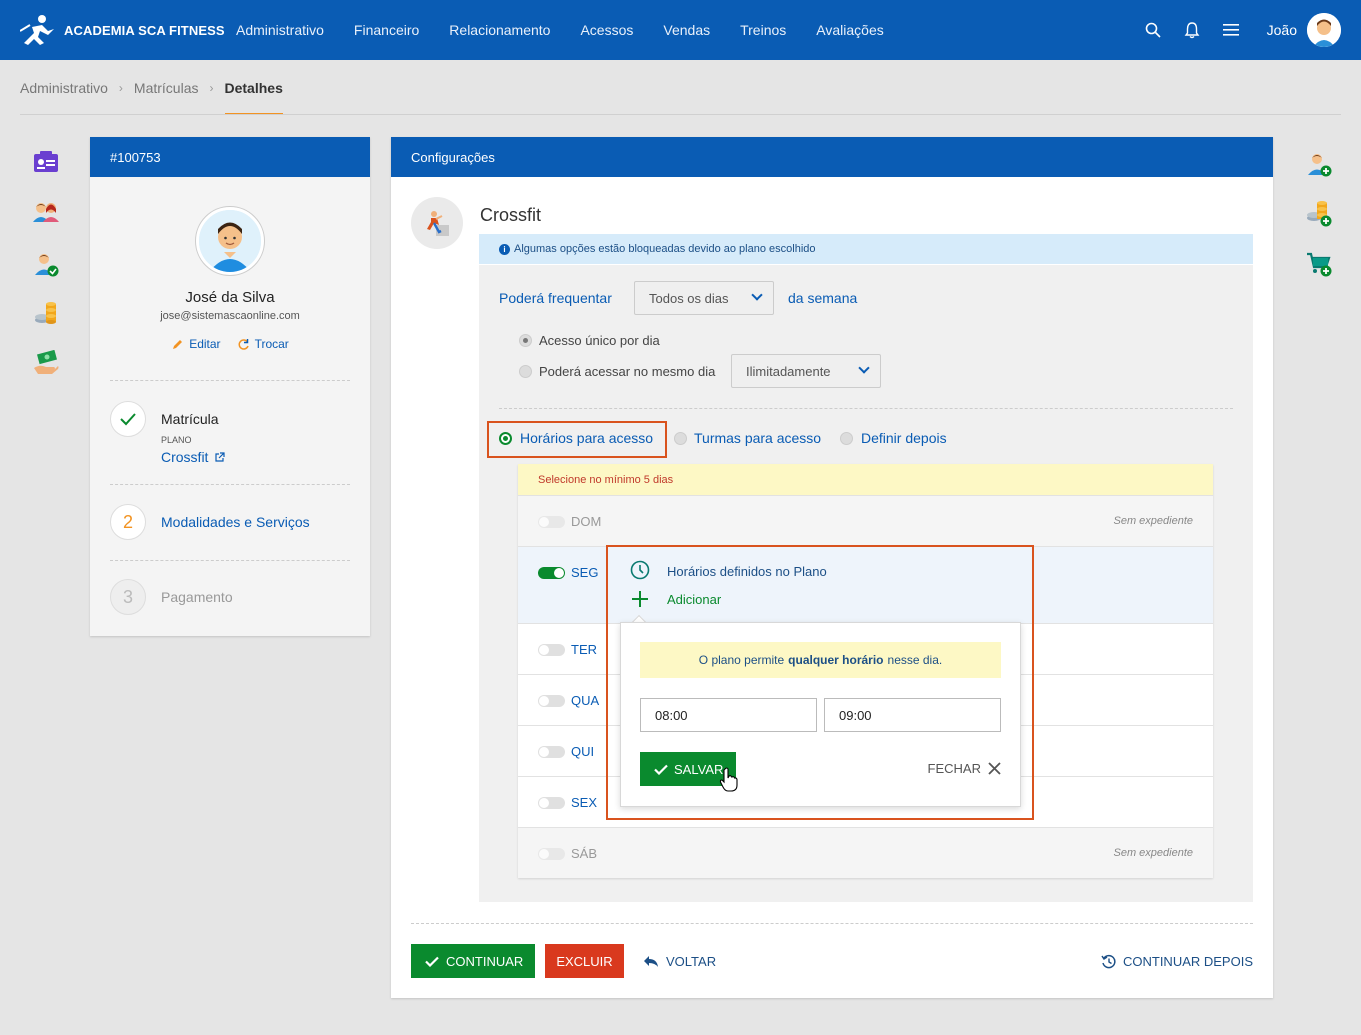 Image resolution: width=1361 pixels, height=1035 pixels. What do you see at coordinates (551, 701) in the screenshot?
I see `day-toggle-qua` at bounding box center [551, 701].